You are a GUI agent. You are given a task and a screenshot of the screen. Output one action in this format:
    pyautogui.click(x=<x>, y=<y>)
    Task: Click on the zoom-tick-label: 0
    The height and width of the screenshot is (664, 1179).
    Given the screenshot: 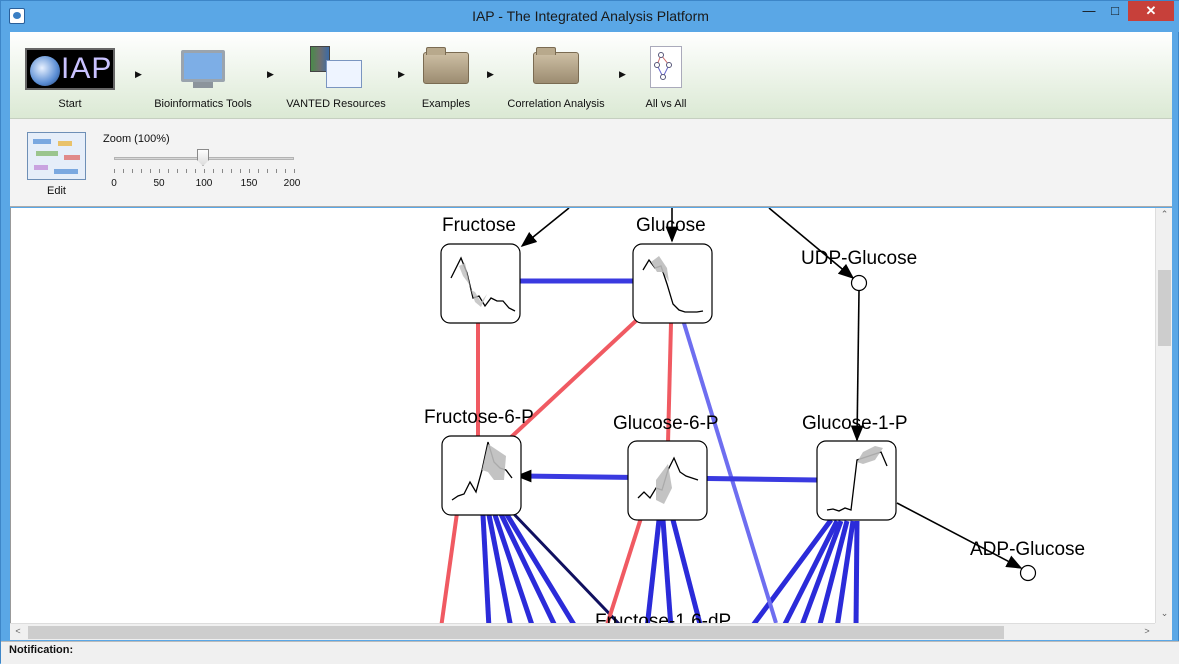 What is the action you would take?
    pyautogui.click(x=114, y=183)
    